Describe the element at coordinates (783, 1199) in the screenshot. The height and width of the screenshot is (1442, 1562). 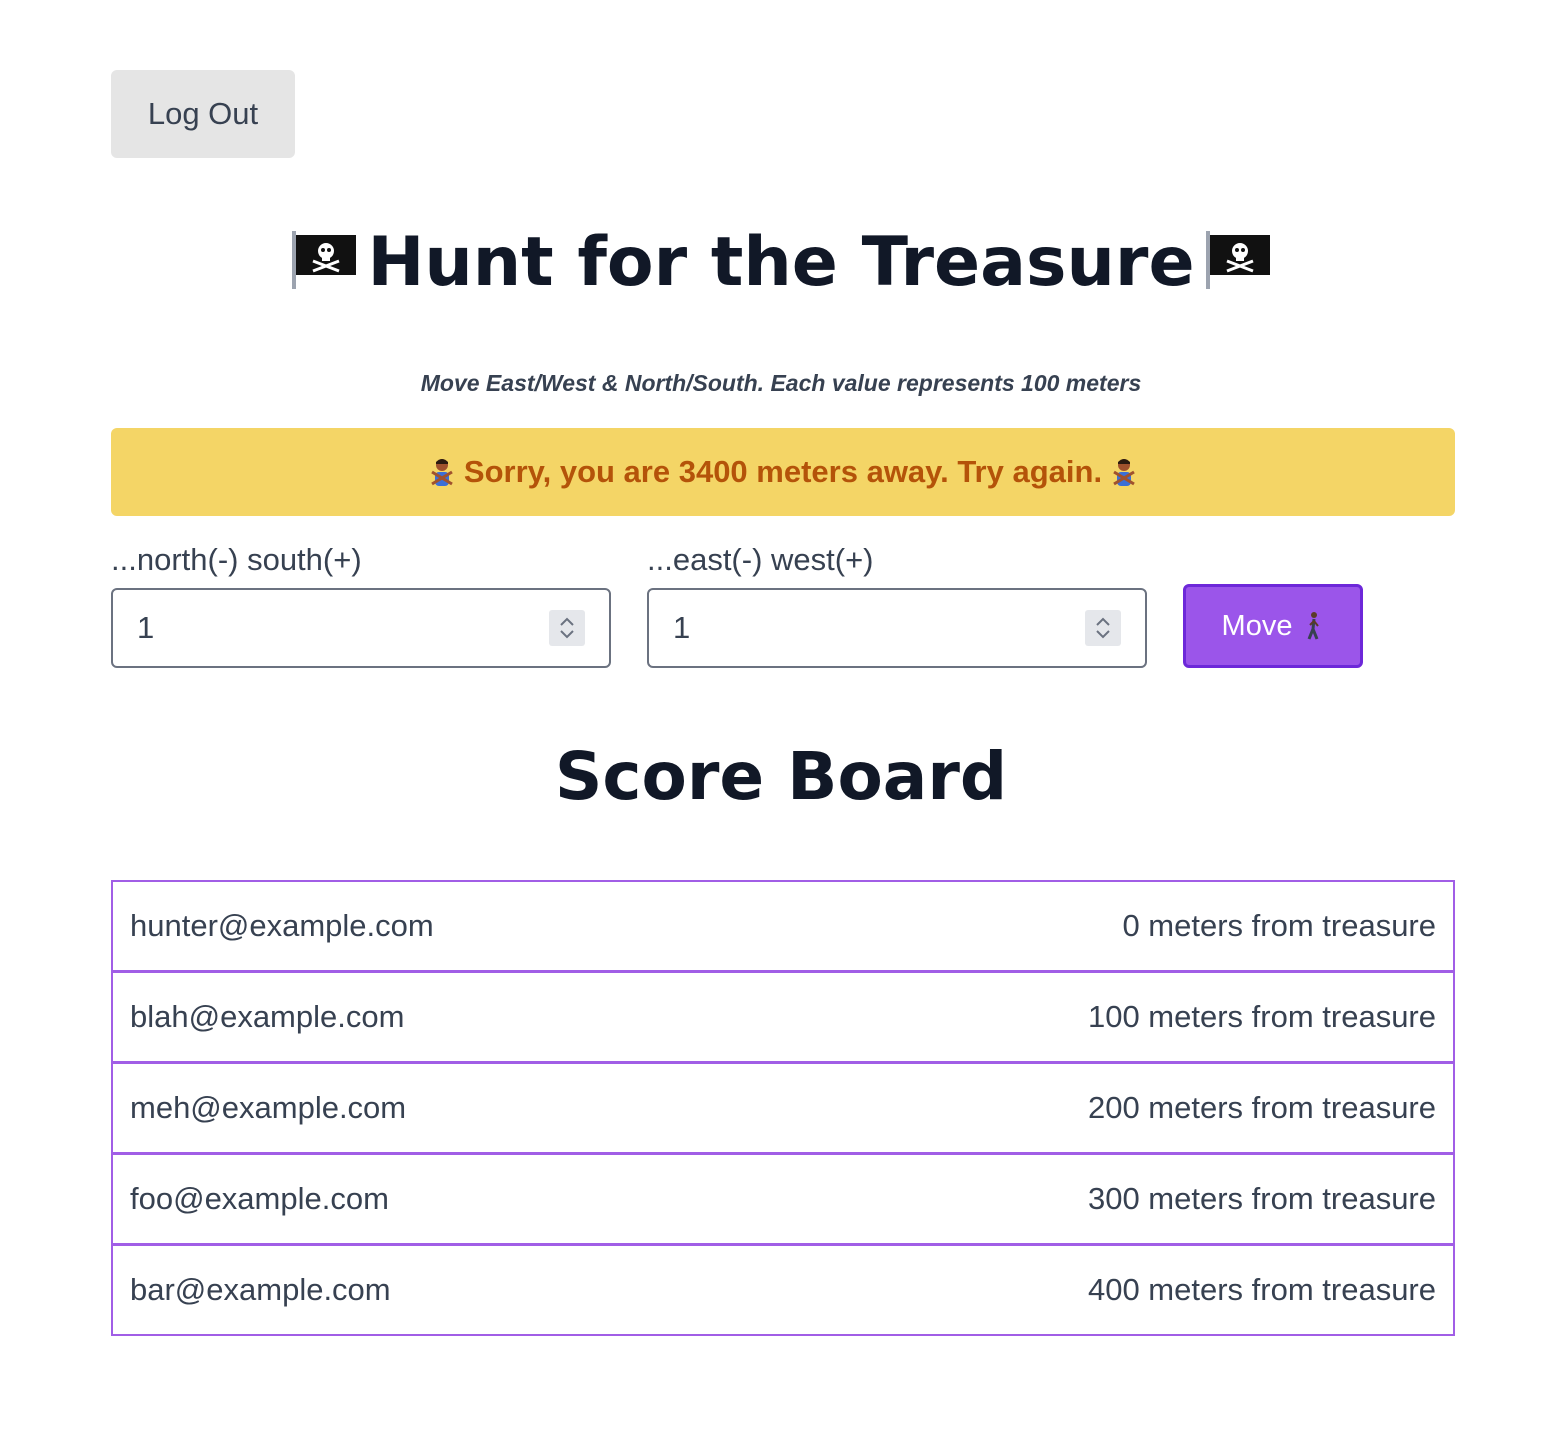
I see `table-row: foo@example.com 300 meters from treasure` at that location.